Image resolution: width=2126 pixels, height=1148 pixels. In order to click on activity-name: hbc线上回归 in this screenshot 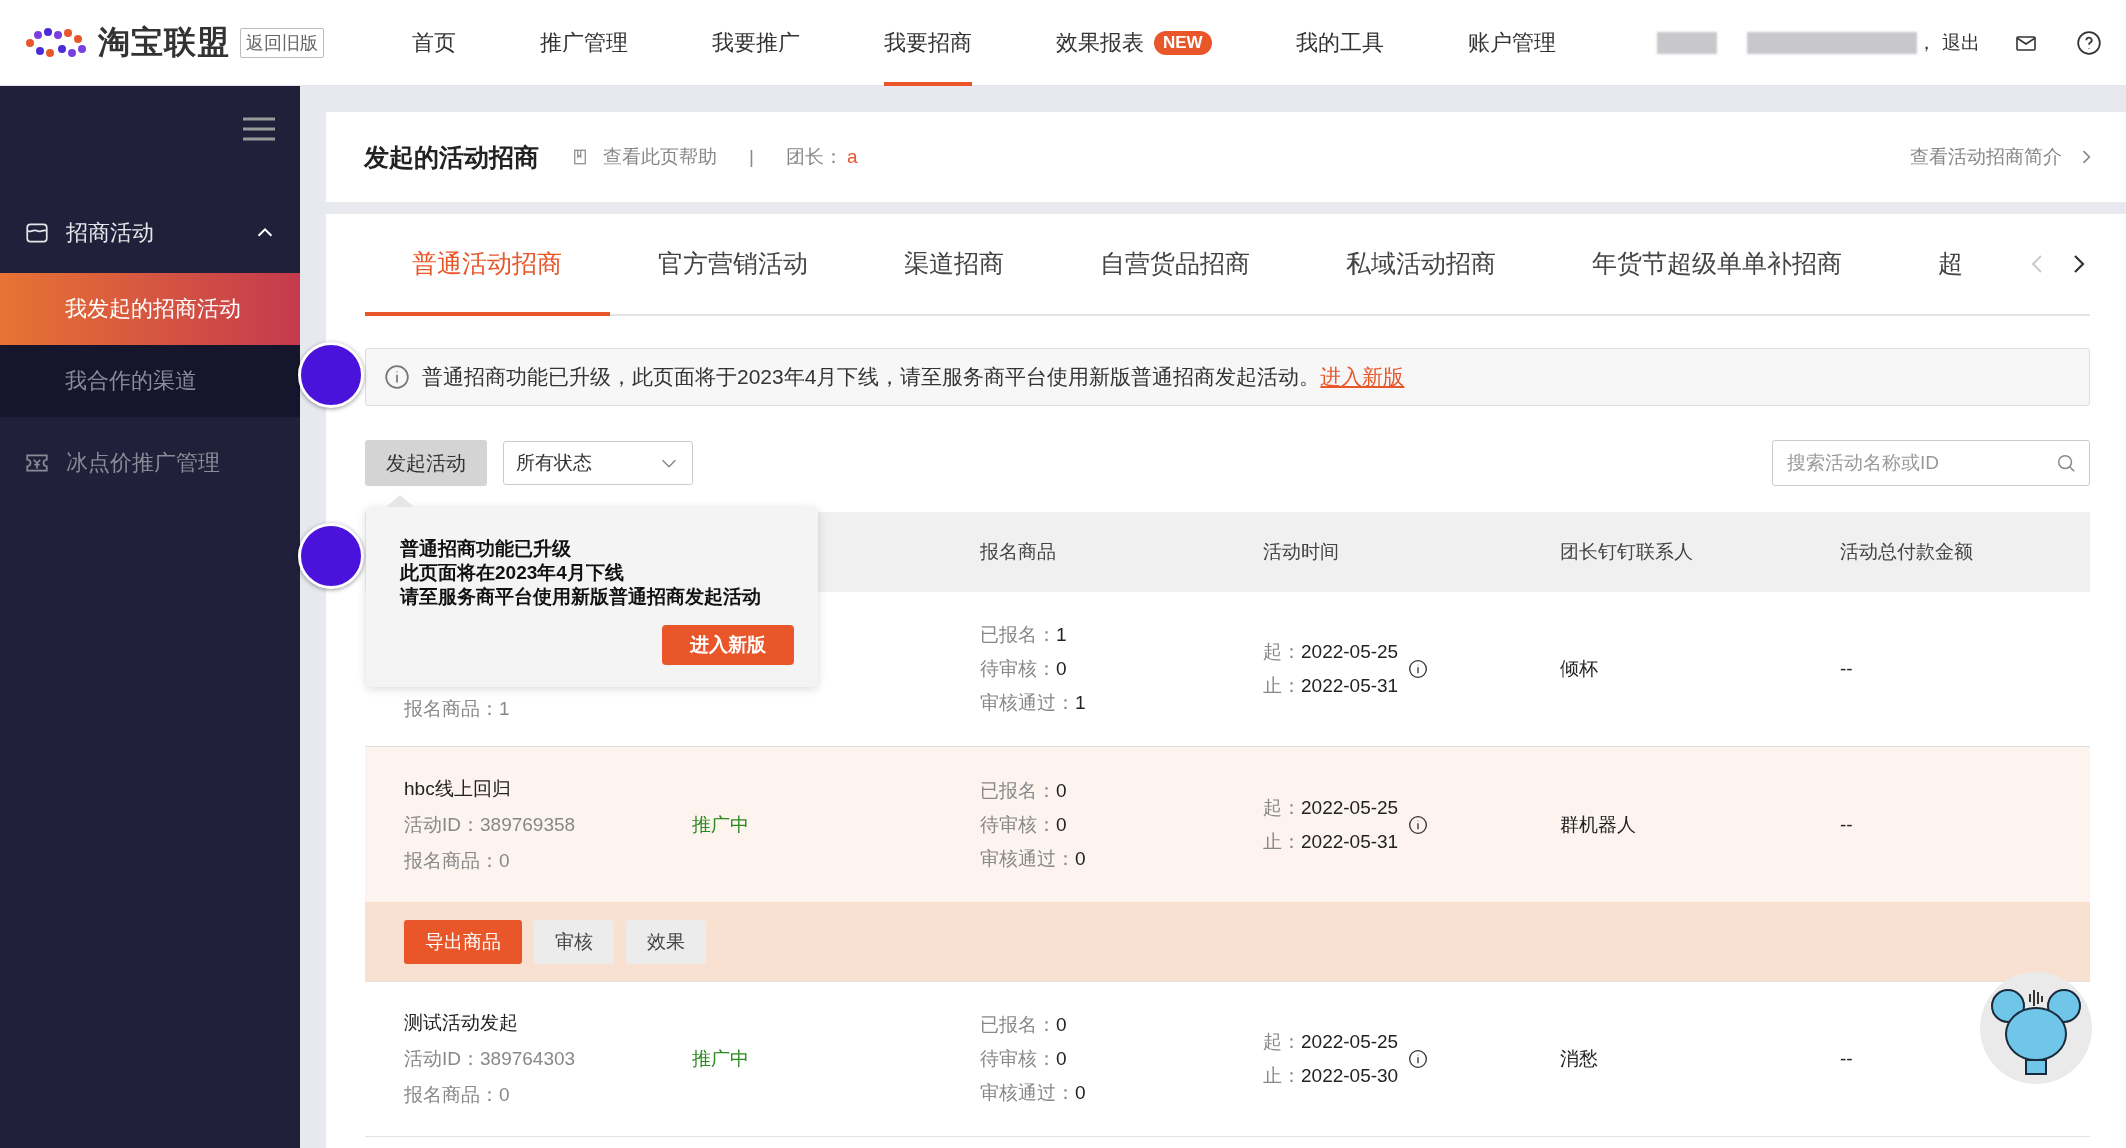, I will do `click(458, 788)`.